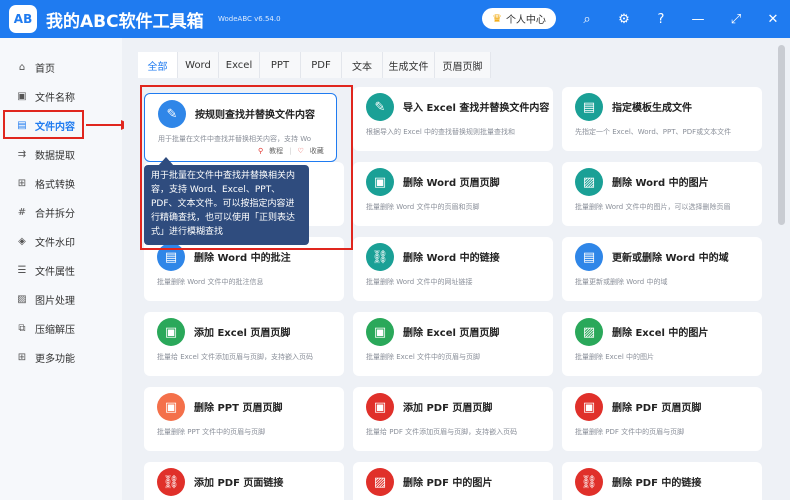 The height and width of the screenshot is (500, 790). Describe the element at coordinates (55, 243) in the screenshot. I see `sidebar-item-label: 文件水印` at that location.